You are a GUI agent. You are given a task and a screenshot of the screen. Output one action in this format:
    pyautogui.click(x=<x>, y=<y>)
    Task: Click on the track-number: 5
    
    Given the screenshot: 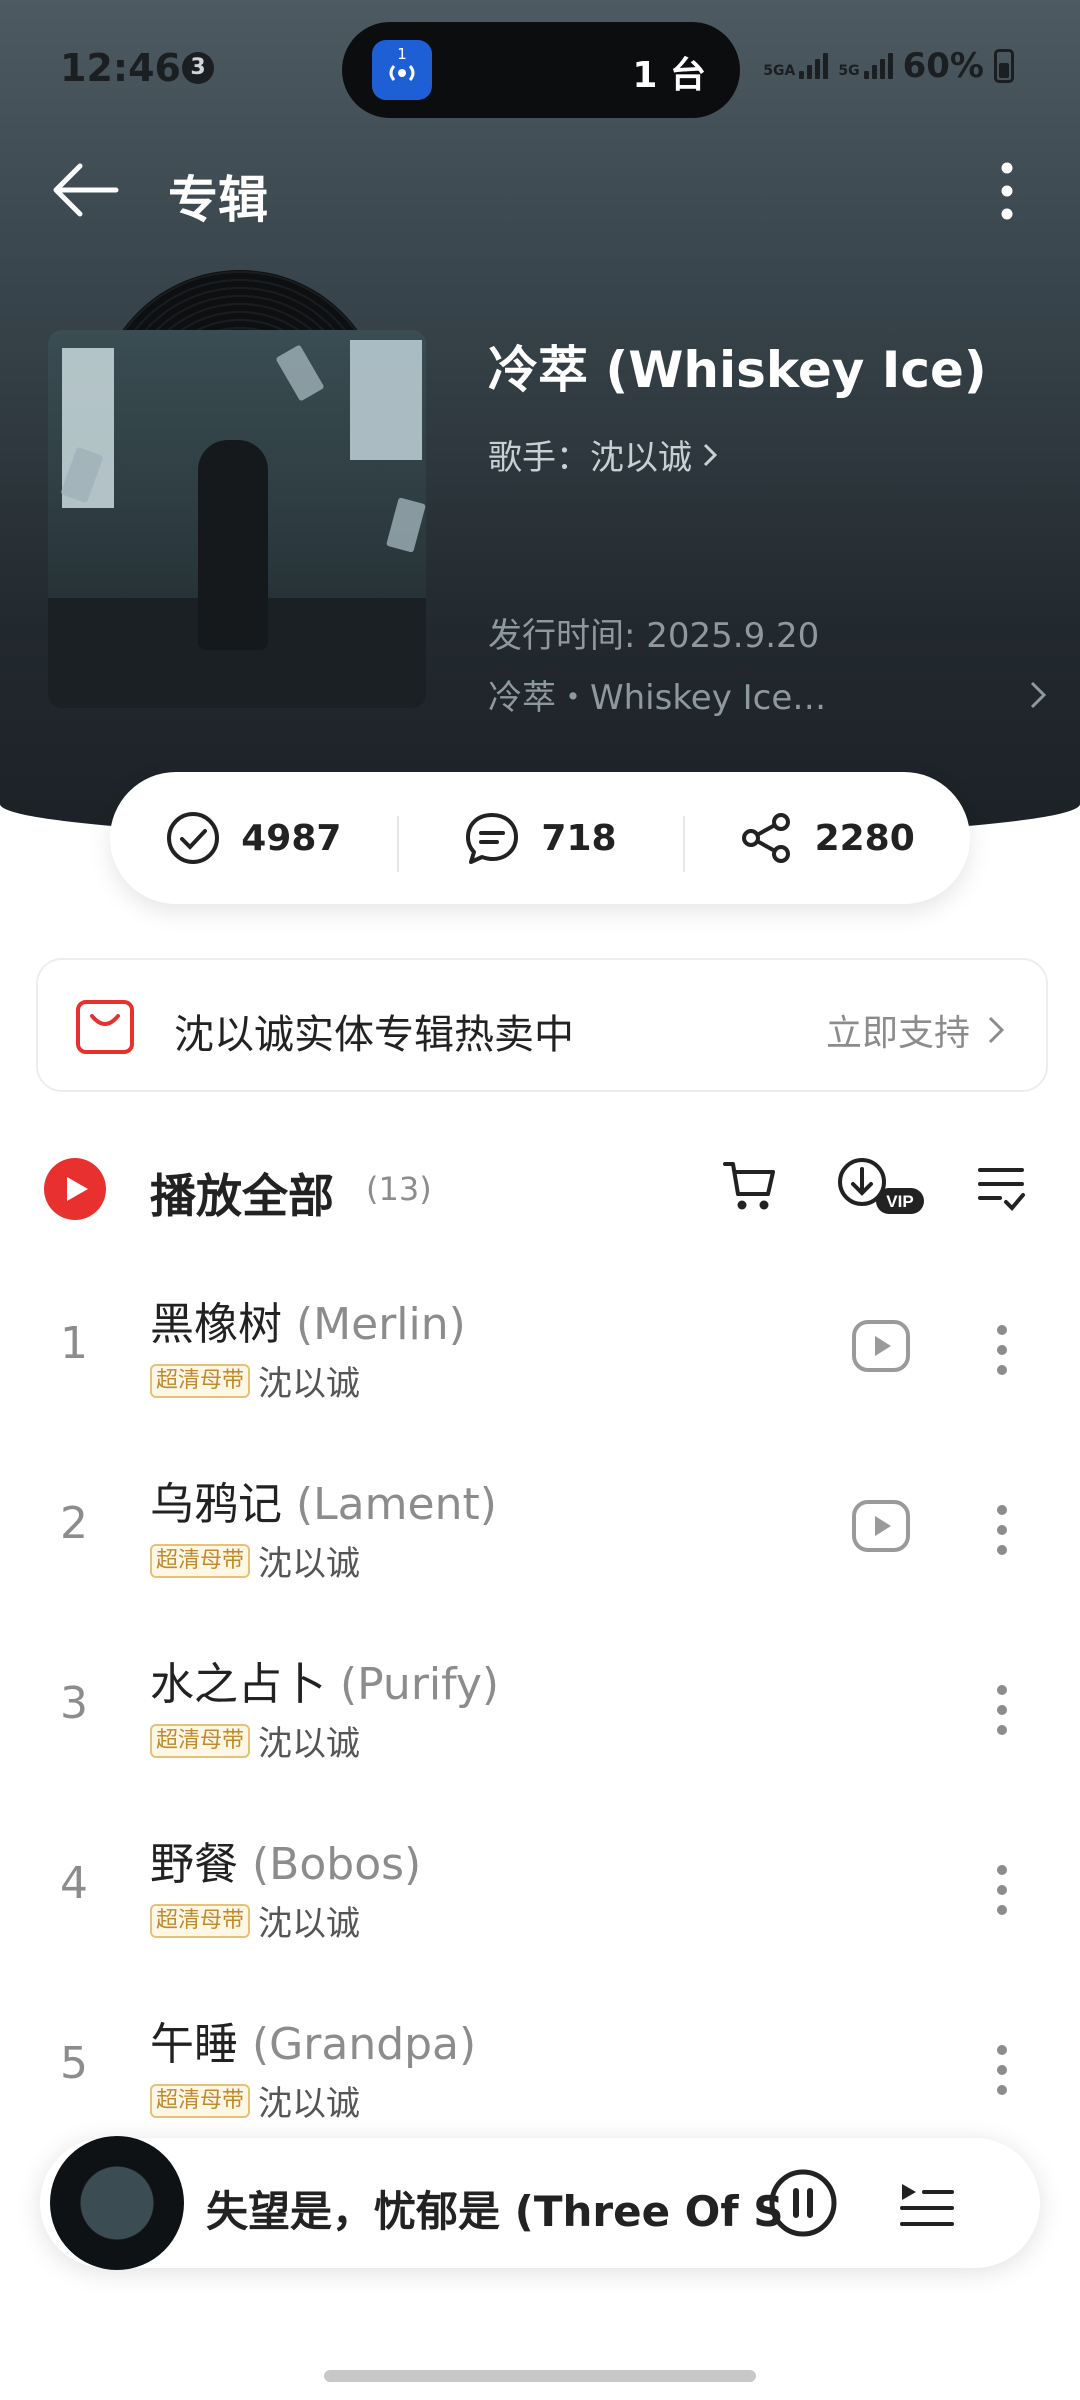 What is the action you would take?
    pyautogui.click(x=74, y=2063)
    